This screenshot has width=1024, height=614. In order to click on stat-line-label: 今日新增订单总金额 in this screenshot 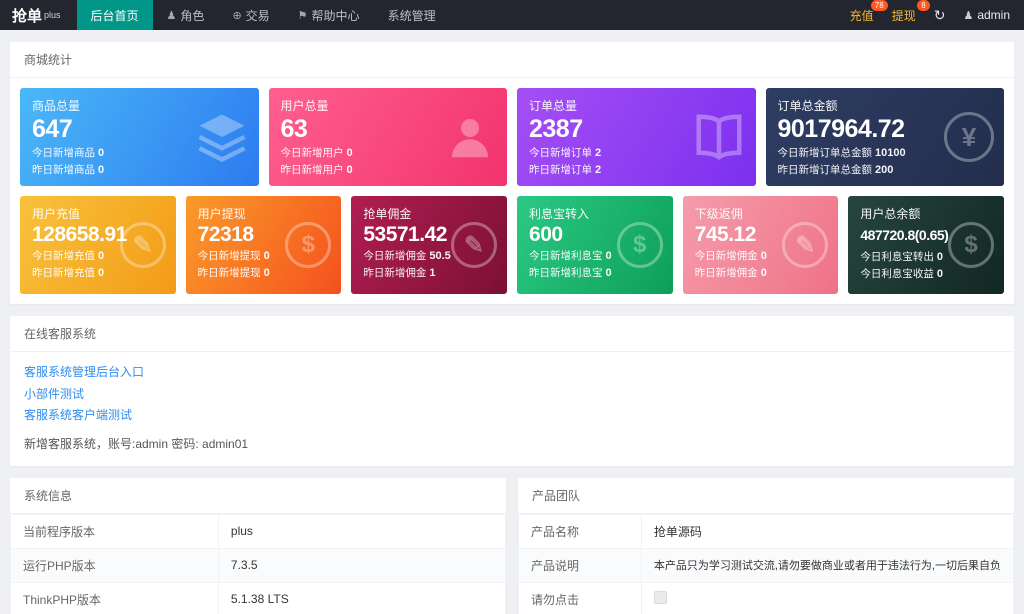, I will do `click(825, 153)`.